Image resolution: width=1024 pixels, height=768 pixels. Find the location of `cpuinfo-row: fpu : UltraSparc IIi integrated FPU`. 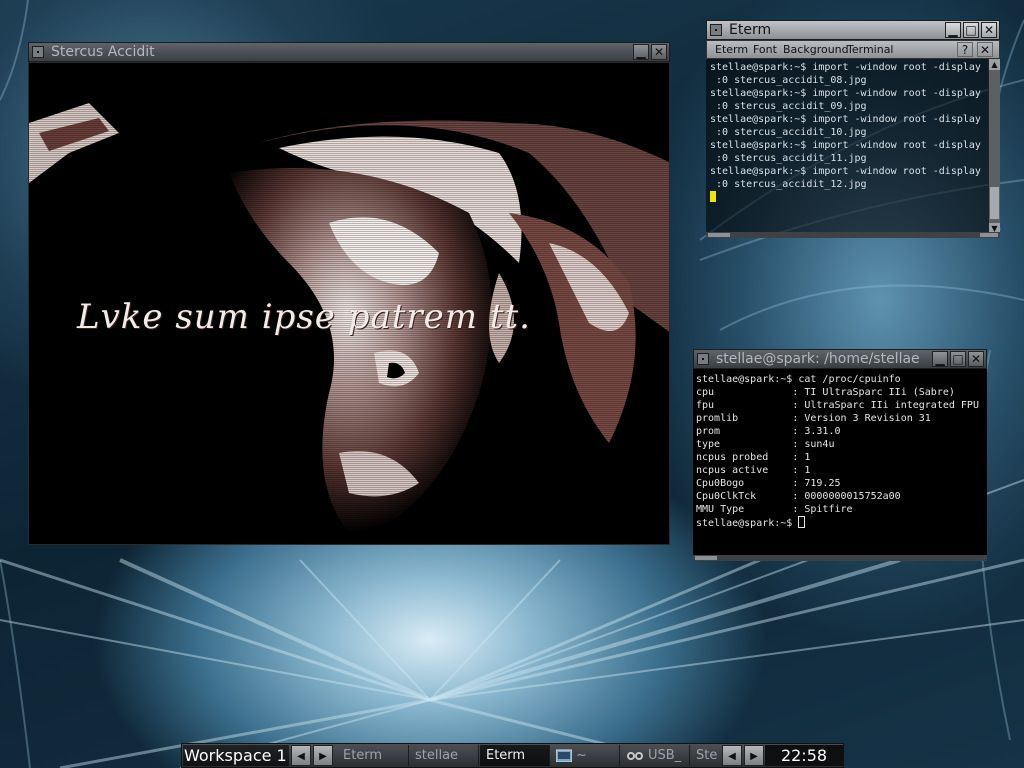

cpuinfo-row: fpu : UltraSparc IIi integrated FPU is located at coordinates (837, 405).